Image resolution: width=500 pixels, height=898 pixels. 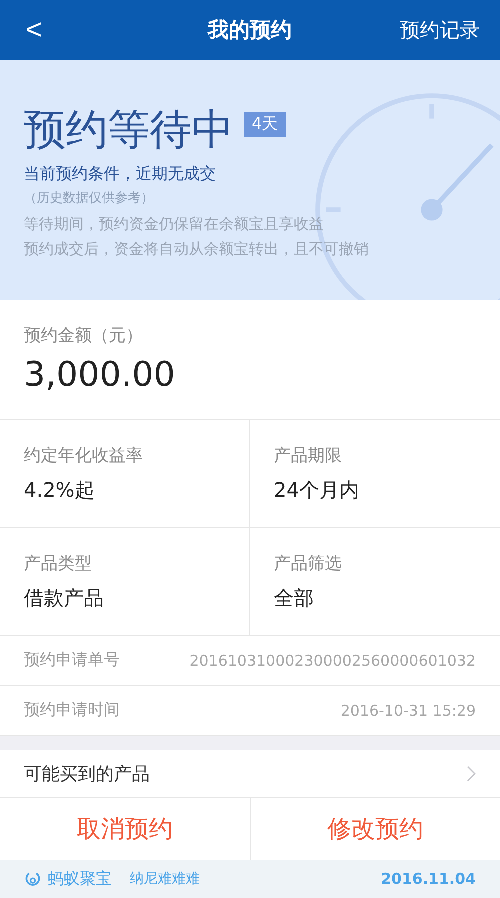 I want to click on info-label: 约定年化收益率, so click(x=84, y=455).